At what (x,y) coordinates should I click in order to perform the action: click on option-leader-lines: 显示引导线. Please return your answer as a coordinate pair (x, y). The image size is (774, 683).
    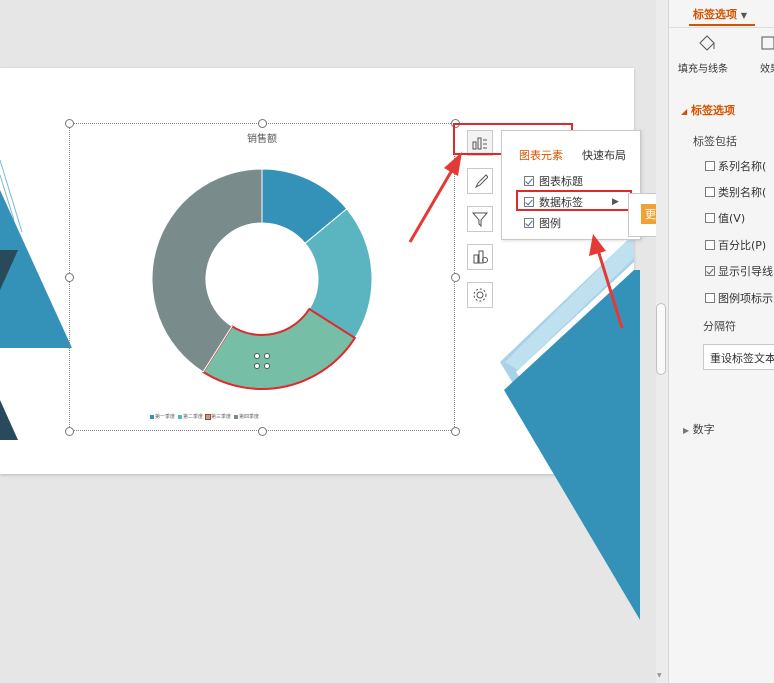
    Looking at the image, I should click on (739, 271).